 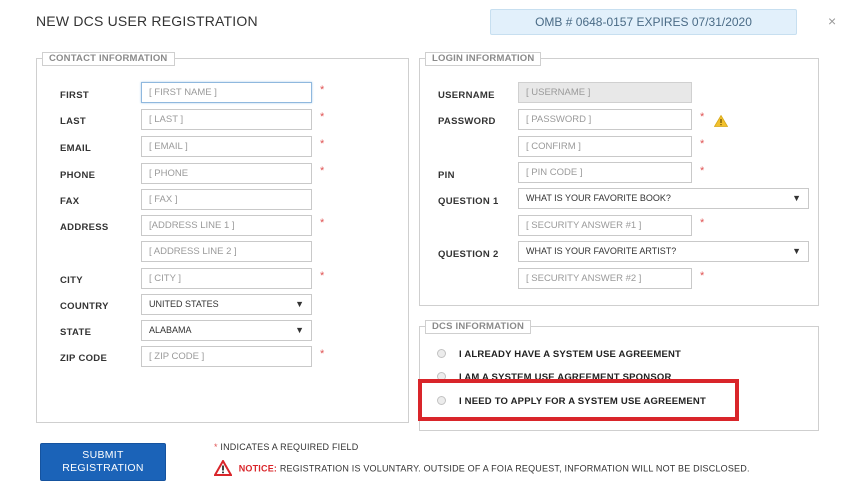 I want to click on address-line-1-input: [ADDRESS LINE 1 ], so click(x=226, y=225).